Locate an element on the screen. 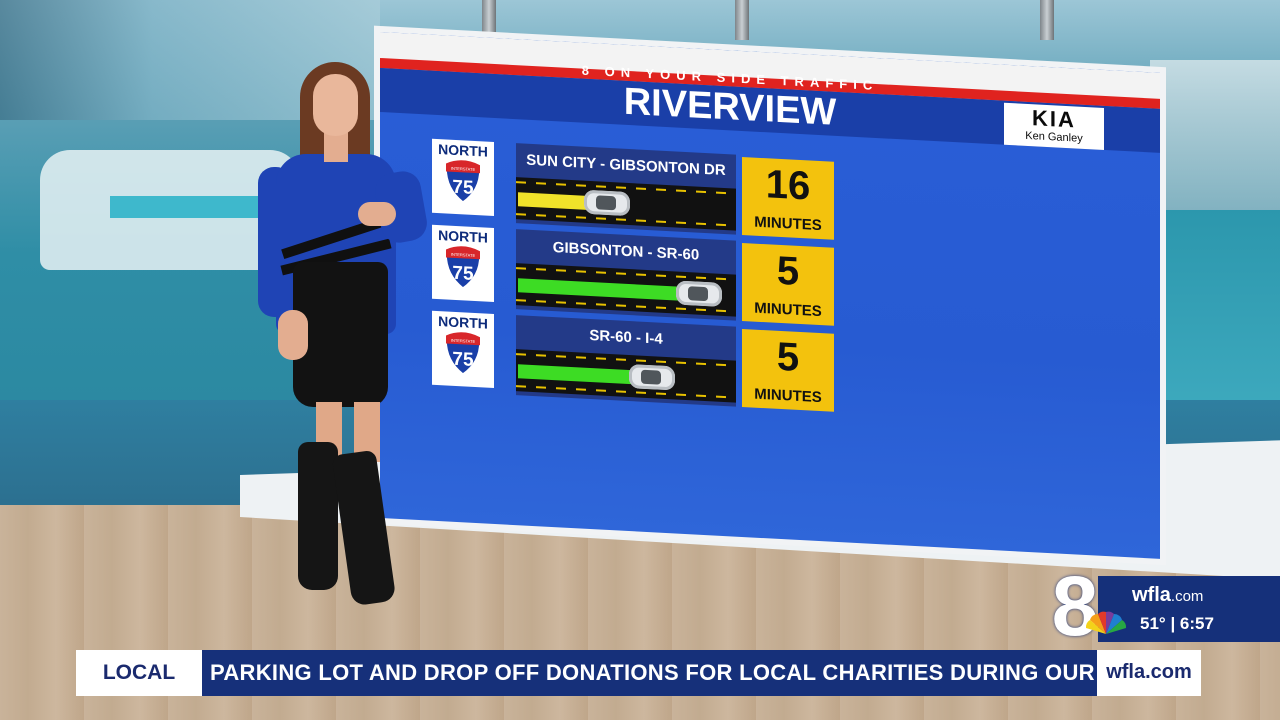 The width and height of the screenshot is (1280, 720). road-segment: SR-60 - I-4 is located at coordinates (626, 361).